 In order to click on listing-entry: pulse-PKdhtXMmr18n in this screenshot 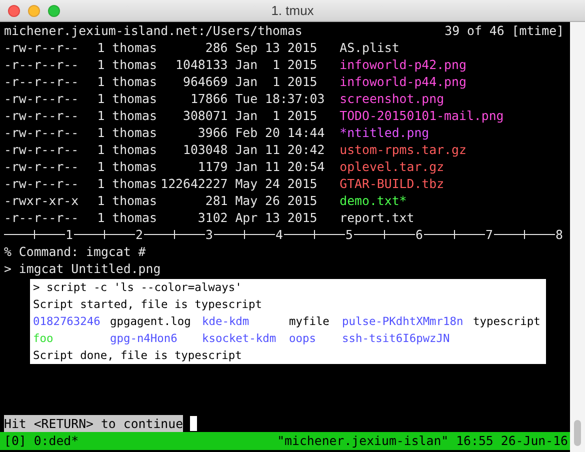, I will do `click(403, 322)`.